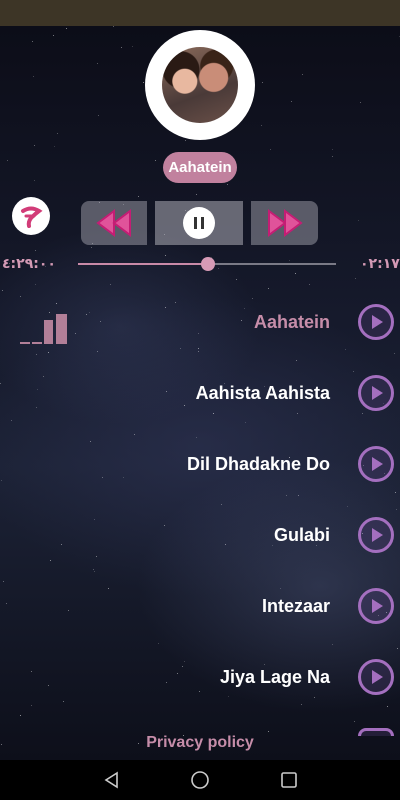 The width and height of the screenshot is (400, 800). I want to click on seek-bar, so click(207, 264).